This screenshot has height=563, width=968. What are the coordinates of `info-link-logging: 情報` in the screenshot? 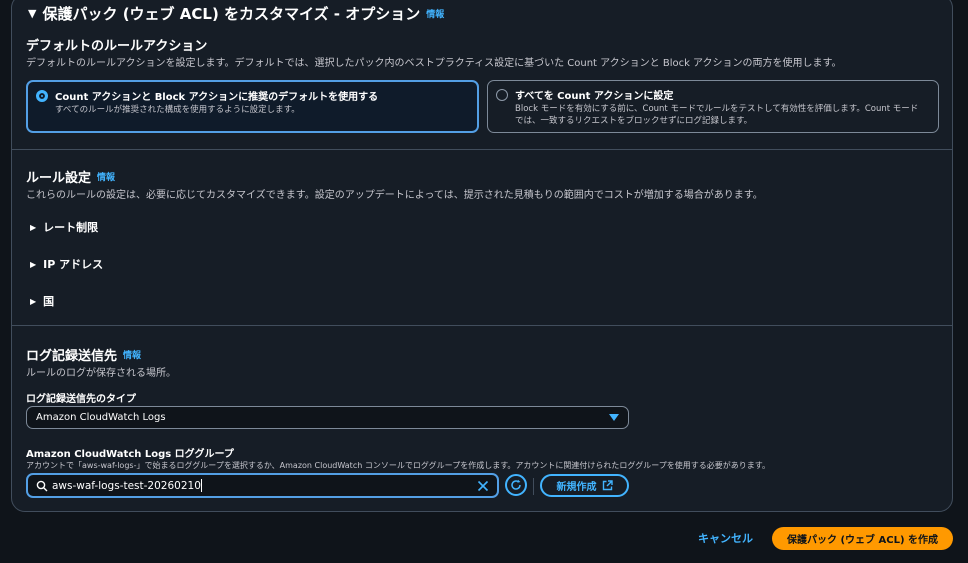 It's located at (132, 354).